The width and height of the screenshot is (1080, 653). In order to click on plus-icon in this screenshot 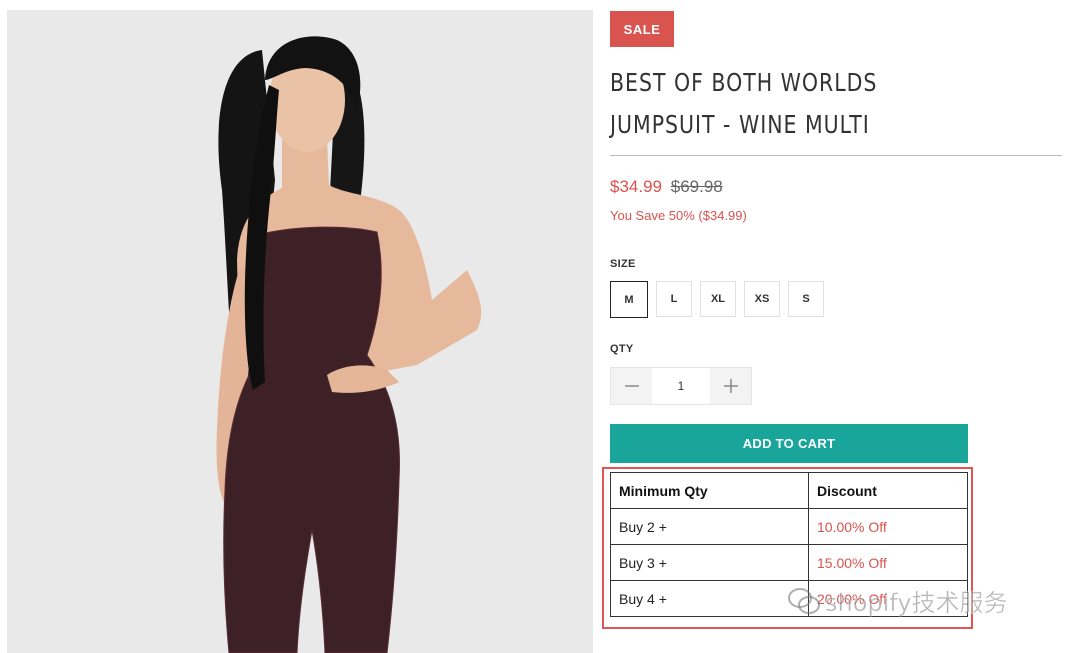, I will do `click(730, 386)`.